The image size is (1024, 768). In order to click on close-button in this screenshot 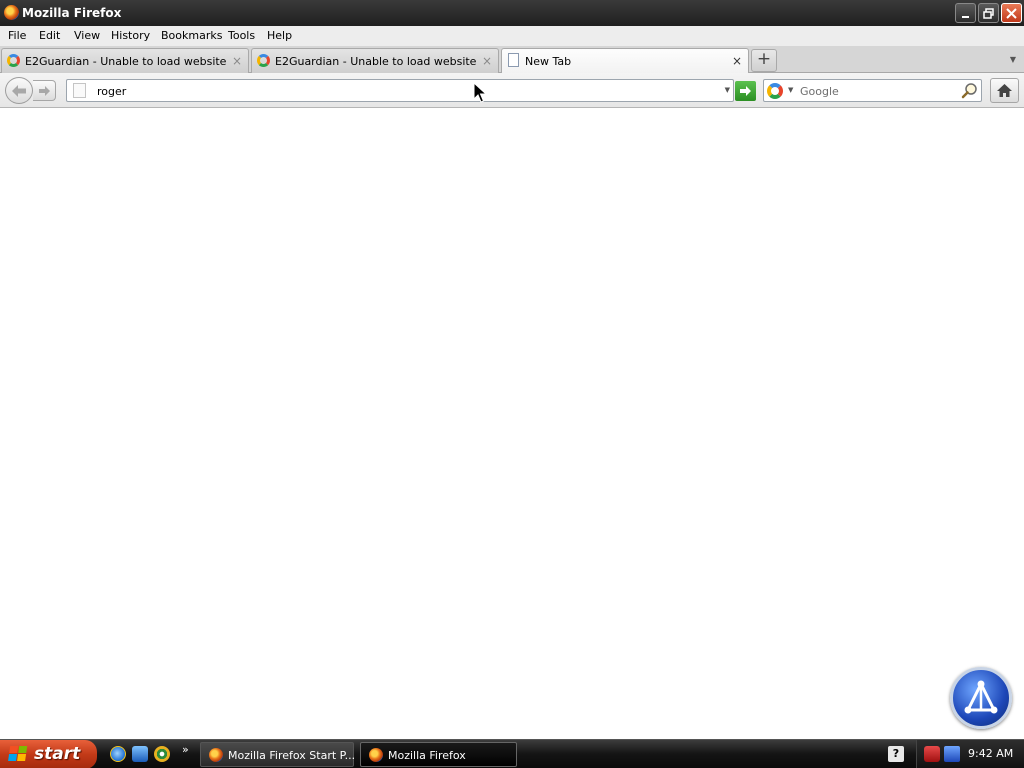, I will do `click(1011, 13)`.